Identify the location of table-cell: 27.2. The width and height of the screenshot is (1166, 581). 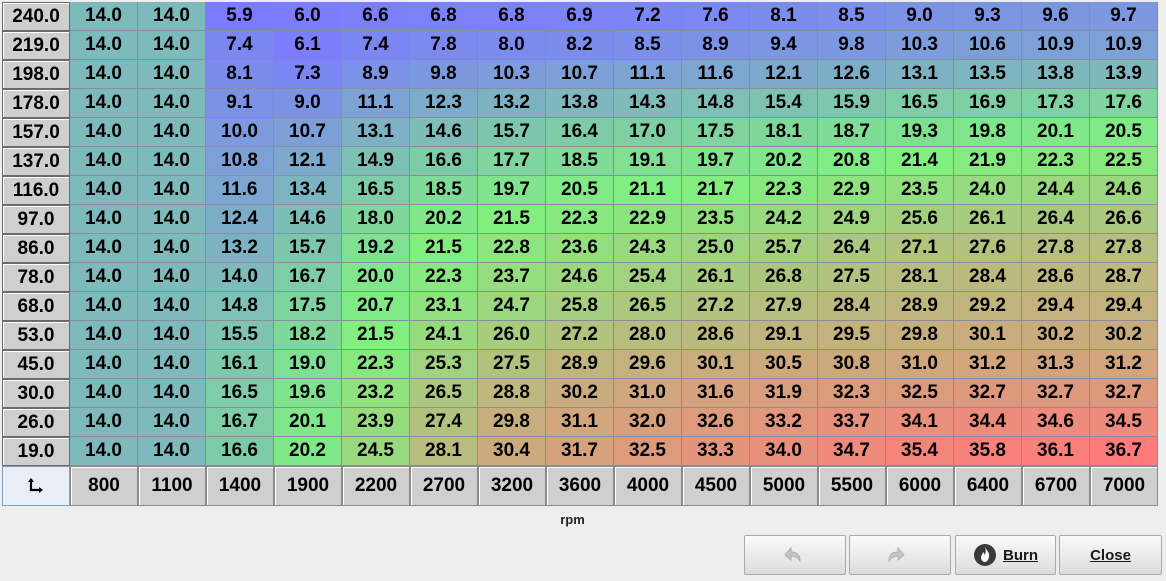
(716, 306).